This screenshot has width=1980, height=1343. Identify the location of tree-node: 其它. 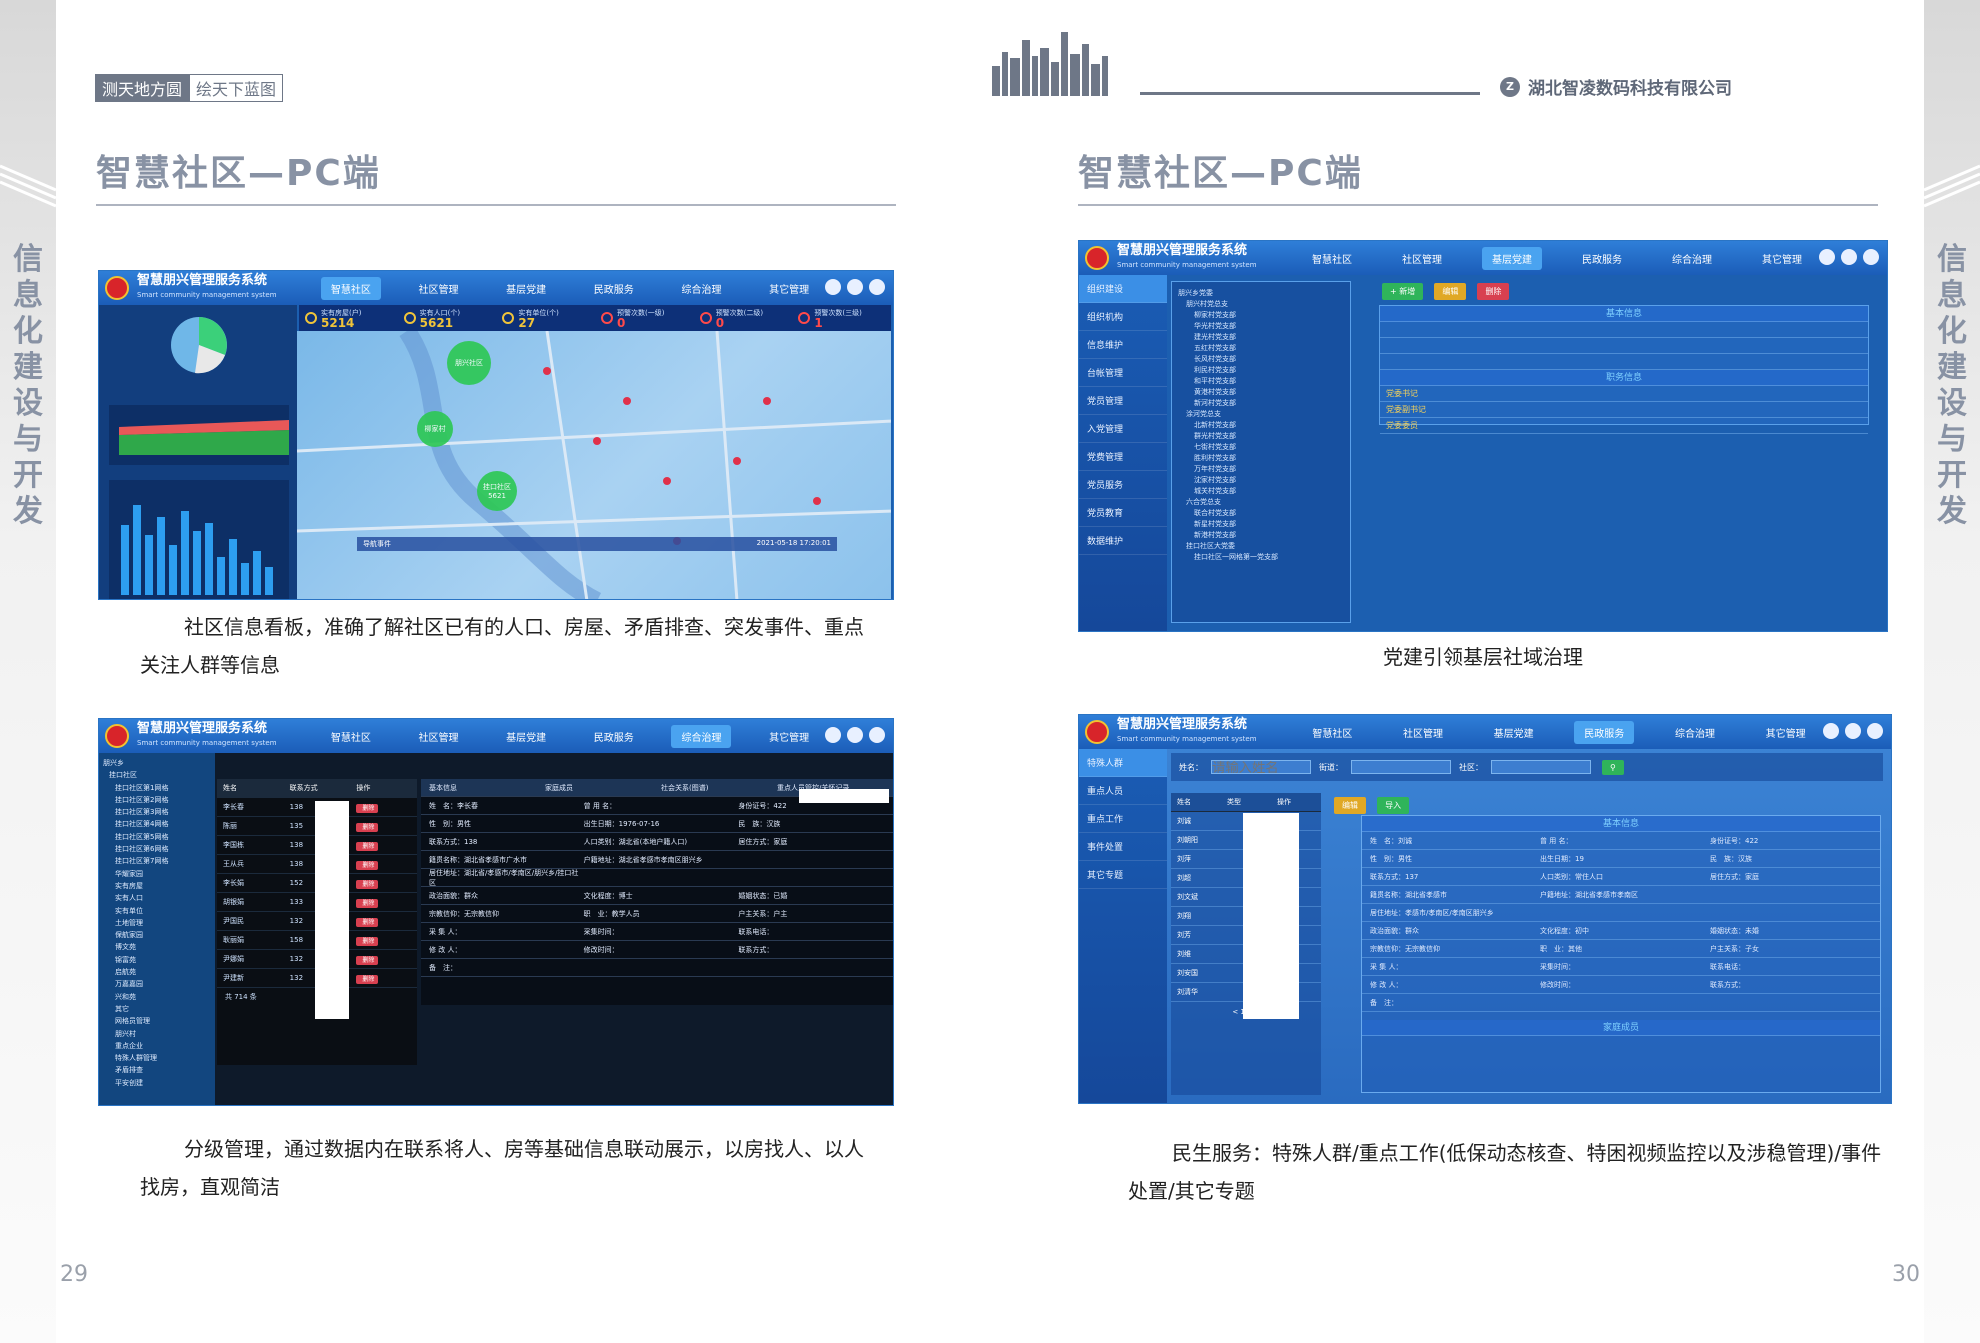
(157, 1009).